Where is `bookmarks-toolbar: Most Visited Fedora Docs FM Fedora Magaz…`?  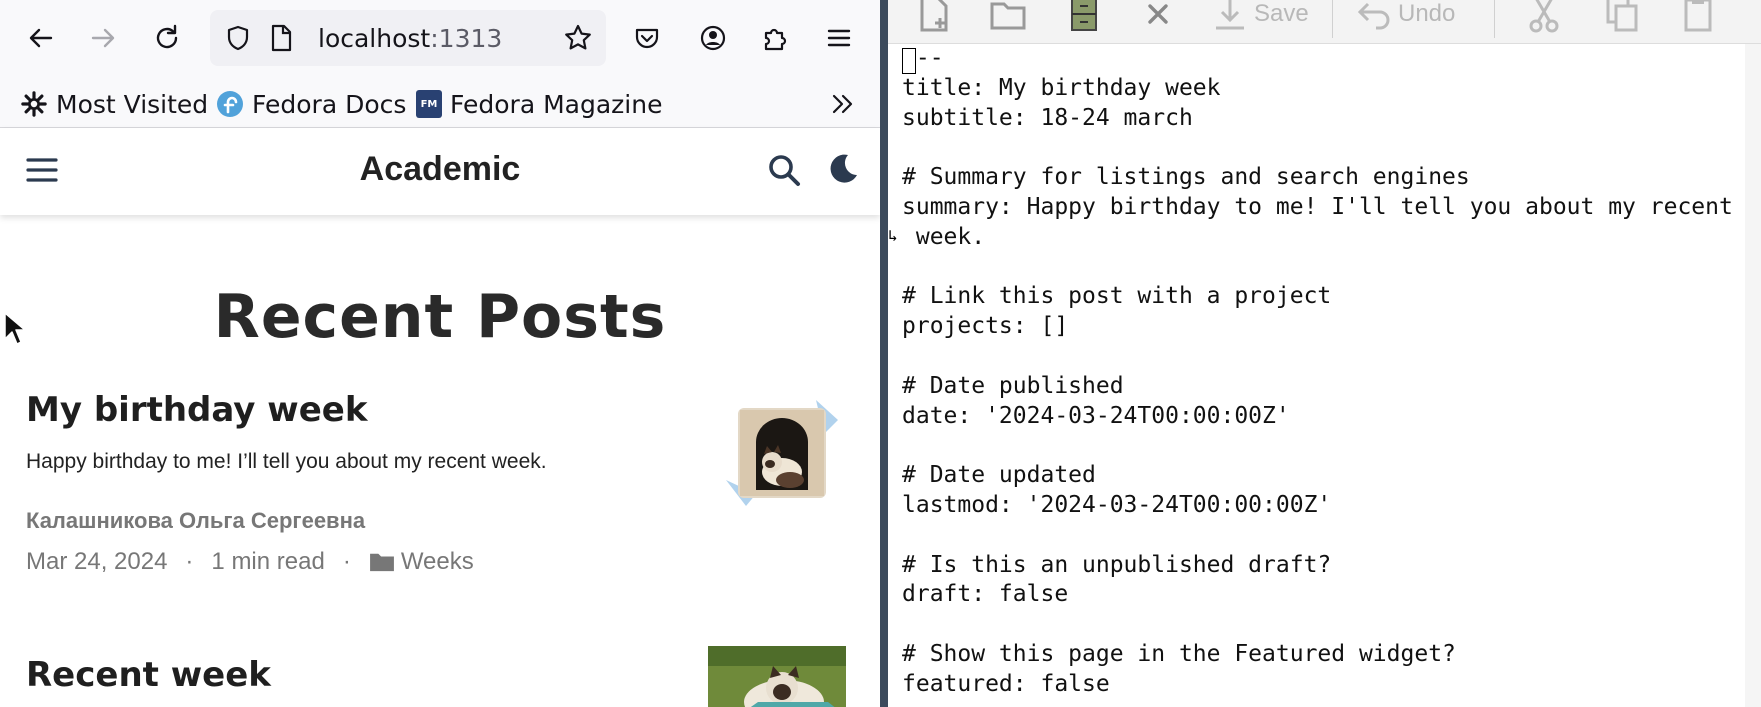
bookmarks-toolbar: Most Visited Fedora Docs FM Fedora Magaz… is located at coordinates (440, 103).